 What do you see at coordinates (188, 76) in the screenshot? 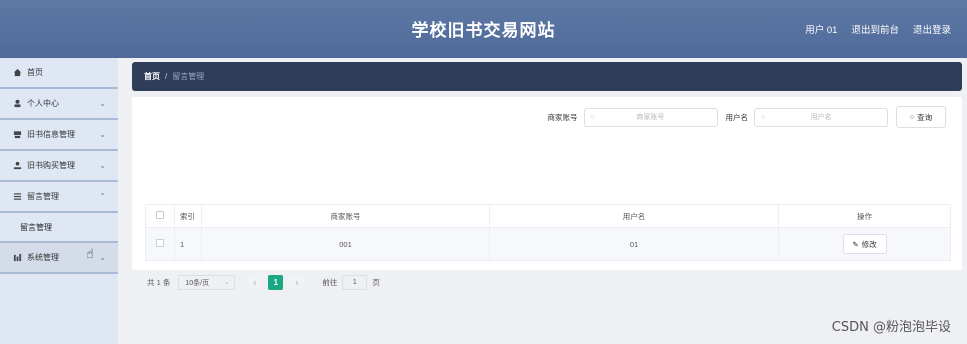
I see `breadcrumb-current: 留言管理` at bounding box center [188, 76].